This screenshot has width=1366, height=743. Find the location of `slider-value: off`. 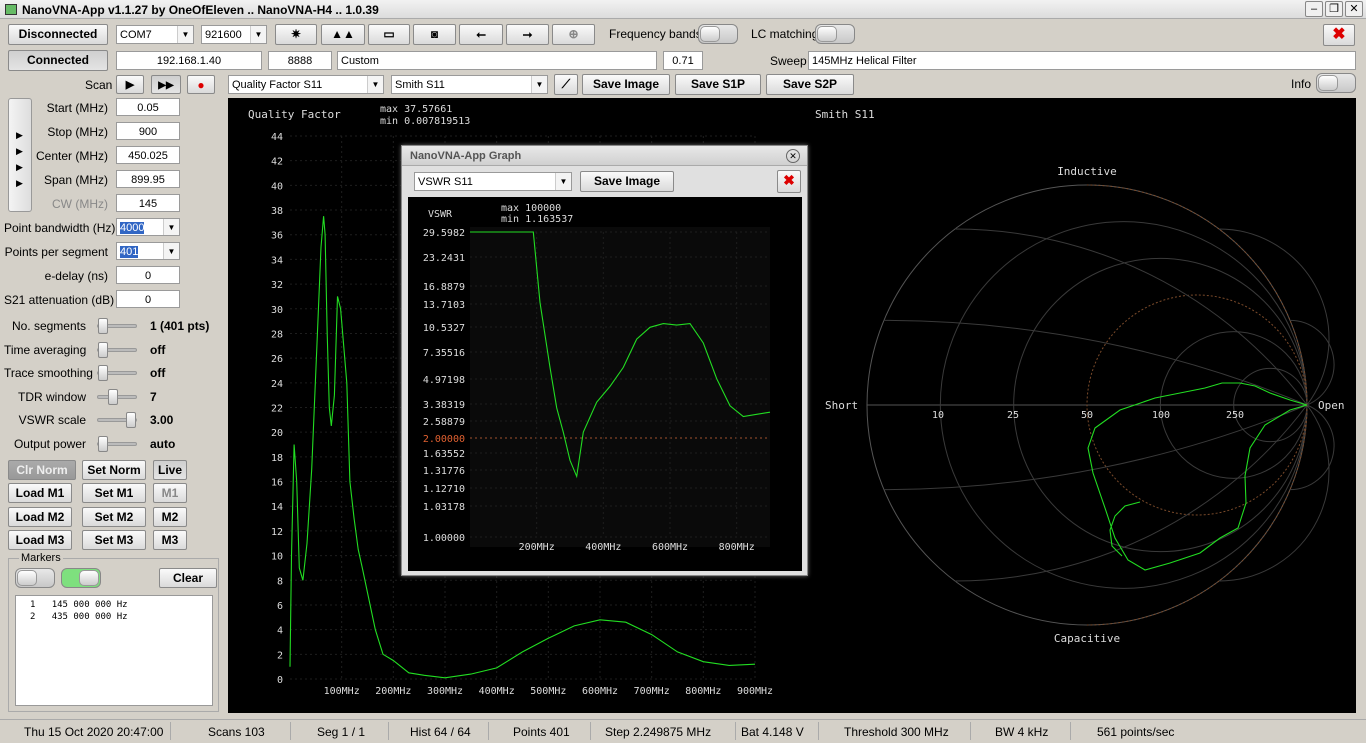

slider-value: off is located at coordinates (158, 349).